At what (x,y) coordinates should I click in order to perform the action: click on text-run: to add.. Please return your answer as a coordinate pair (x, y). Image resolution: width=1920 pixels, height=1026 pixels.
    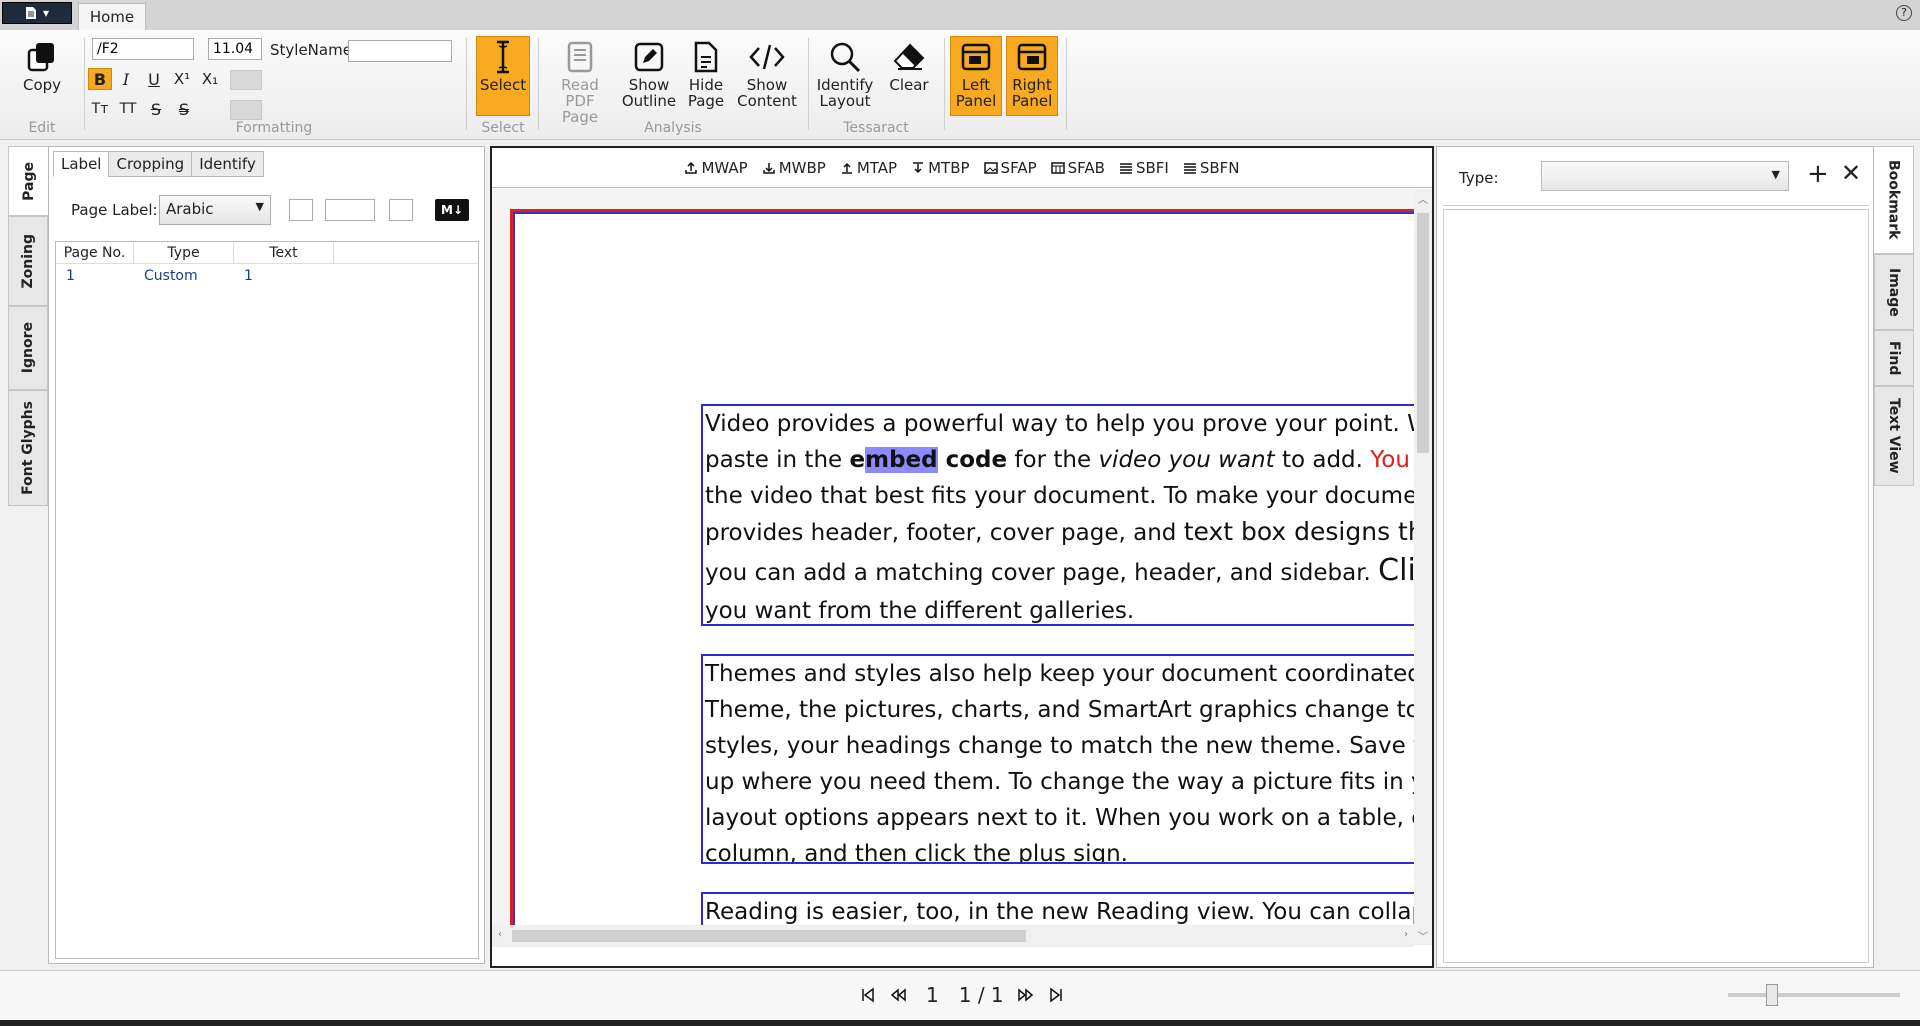
    Looking at the image, I should click on (1322, 460).